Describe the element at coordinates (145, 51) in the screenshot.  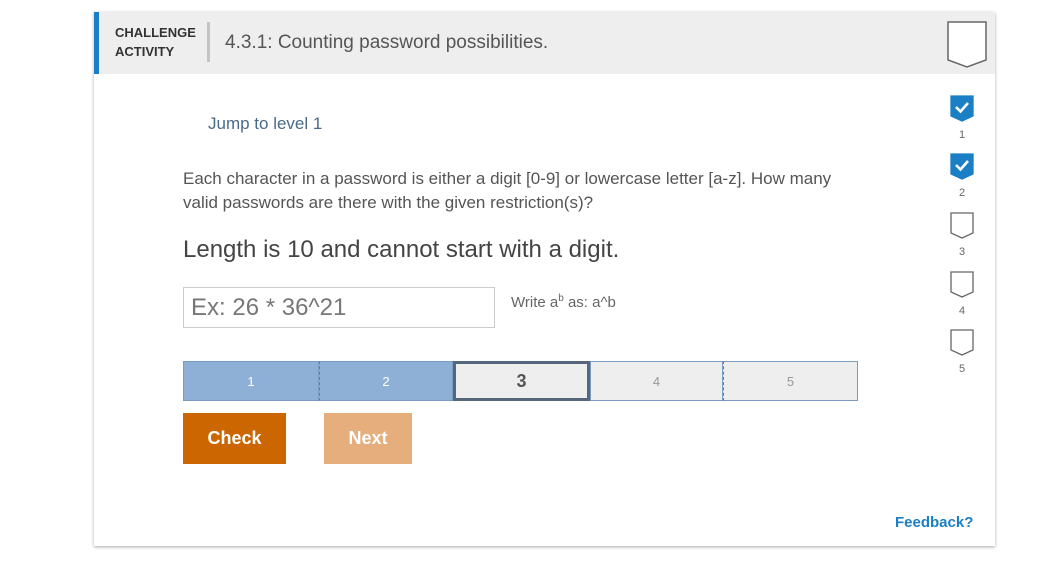
I see `activity-type-line2: ACTIVITY` at that location.